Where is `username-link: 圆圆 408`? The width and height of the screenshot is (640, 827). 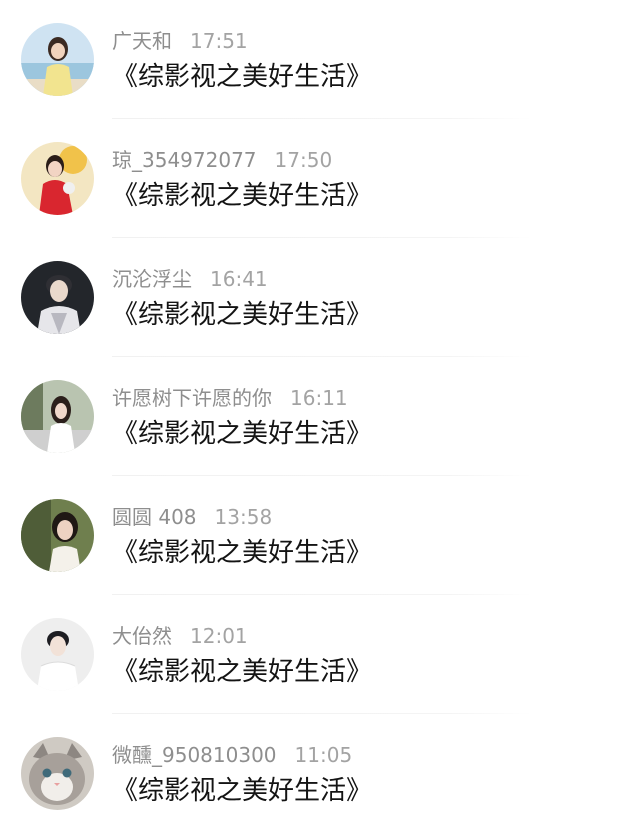
username-link: 圆圆 408 is located at coordinates (154, 517).